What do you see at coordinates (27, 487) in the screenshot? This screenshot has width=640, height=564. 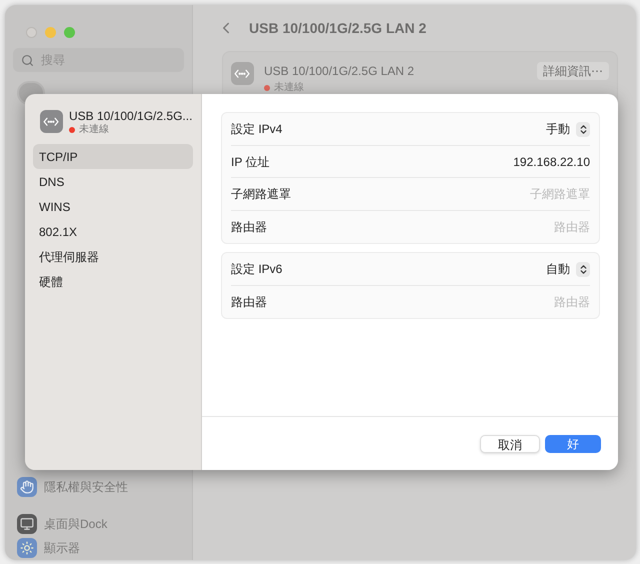 I see `hand-icon` at bounding box center [27, 487].